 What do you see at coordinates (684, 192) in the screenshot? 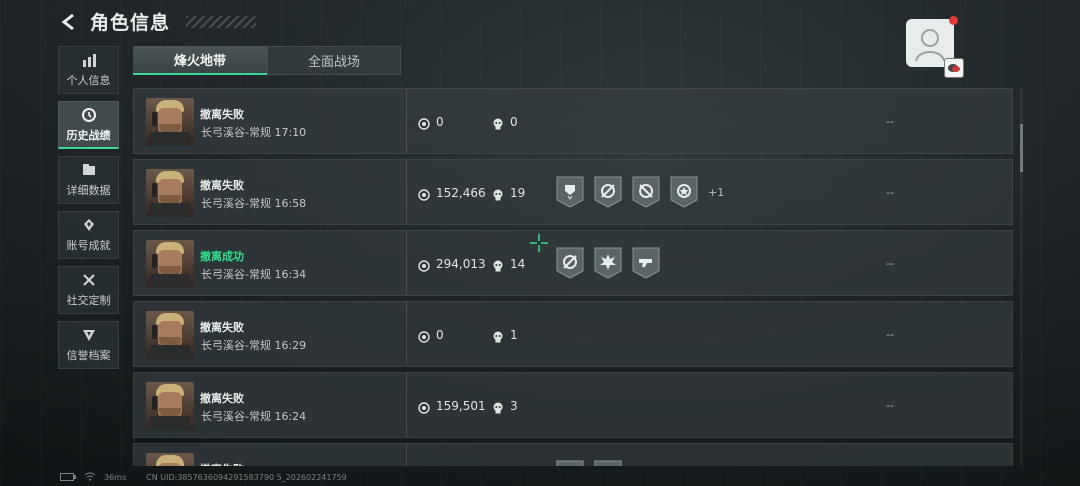
I see `star-badge-icon` at bounding box center [684, 192].